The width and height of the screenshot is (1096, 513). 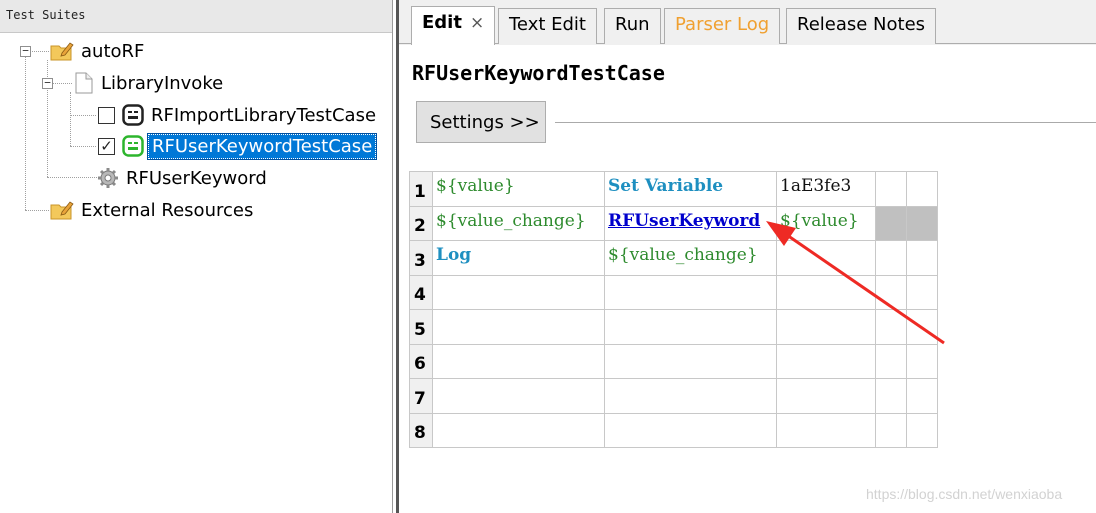 I want to click on tree-node-rfuserkeywordtestcase: ✓ RFUserKeywordTestCase, so click(x=238, y=146).